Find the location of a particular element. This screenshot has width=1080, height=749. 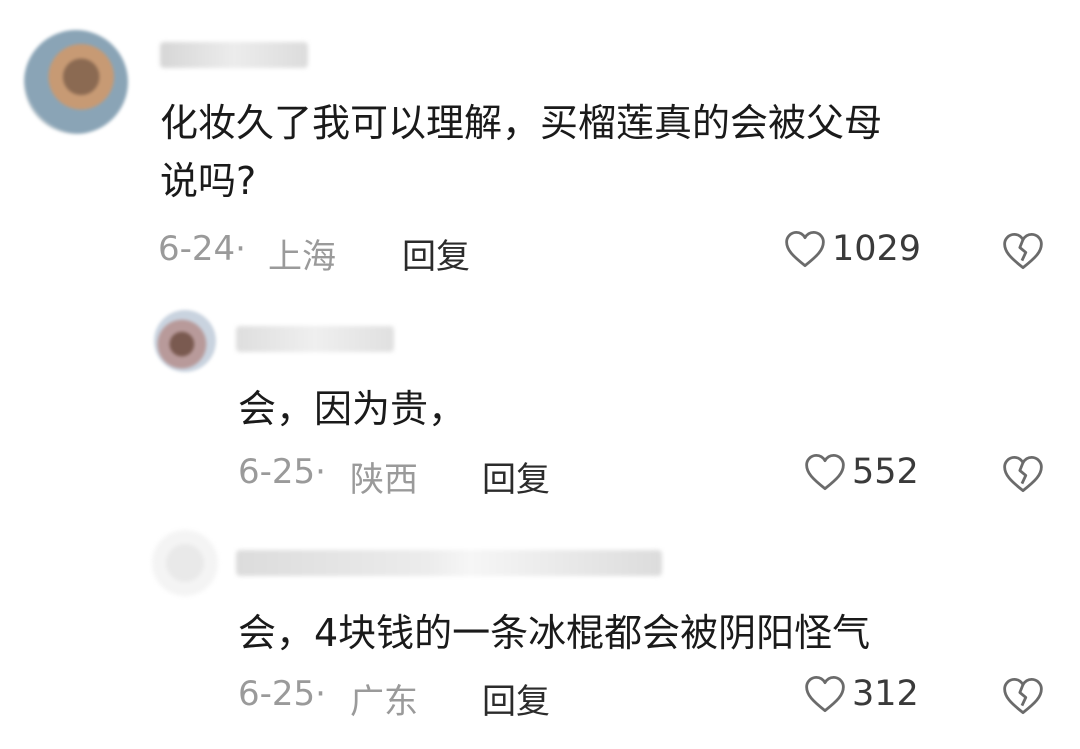

comment-location: 广东 is located at coordinates (384, 702).